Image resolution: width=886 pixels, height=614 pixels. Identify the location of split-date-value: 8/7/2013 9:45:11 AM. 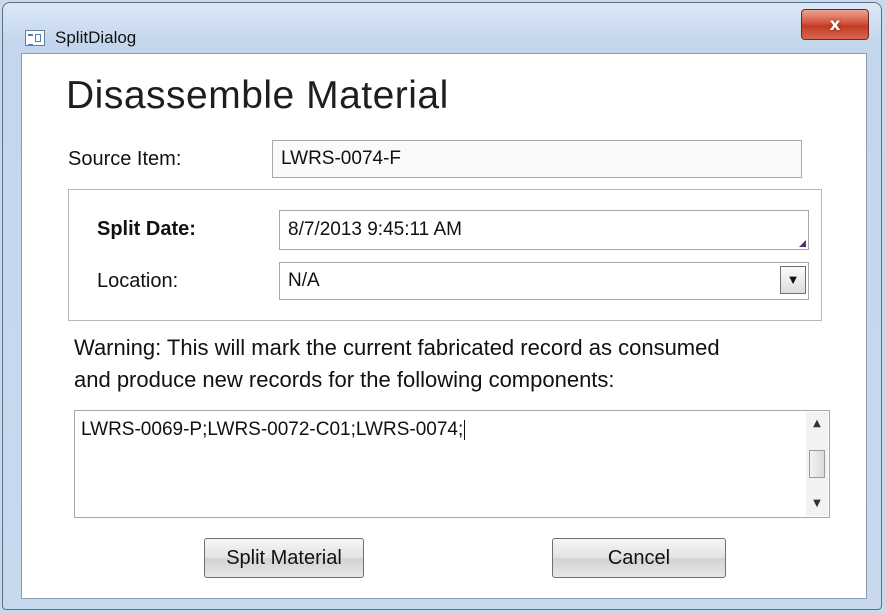
(375, 229).